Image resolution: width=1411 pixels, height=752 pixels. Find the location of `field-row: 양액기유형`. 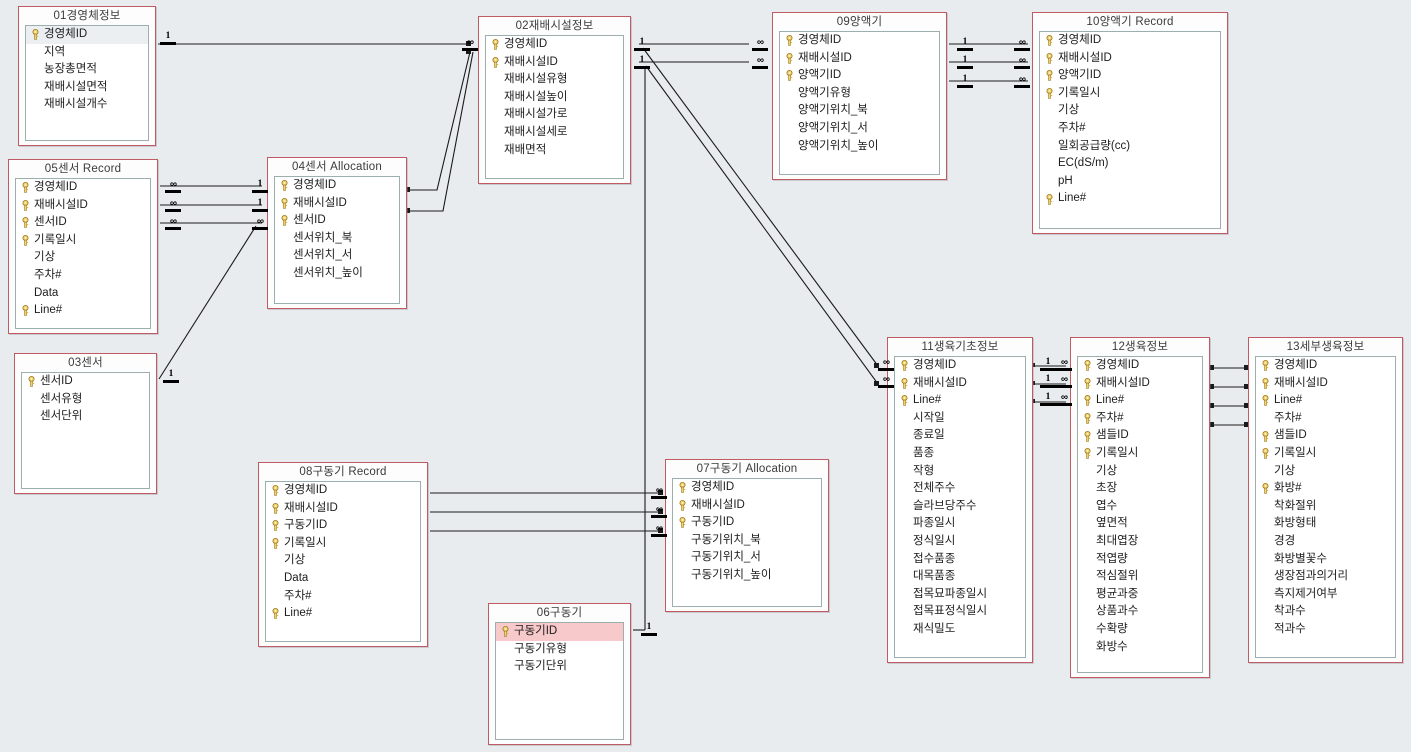

field-row: 양액기유형 is located at coordinates (859, 94).